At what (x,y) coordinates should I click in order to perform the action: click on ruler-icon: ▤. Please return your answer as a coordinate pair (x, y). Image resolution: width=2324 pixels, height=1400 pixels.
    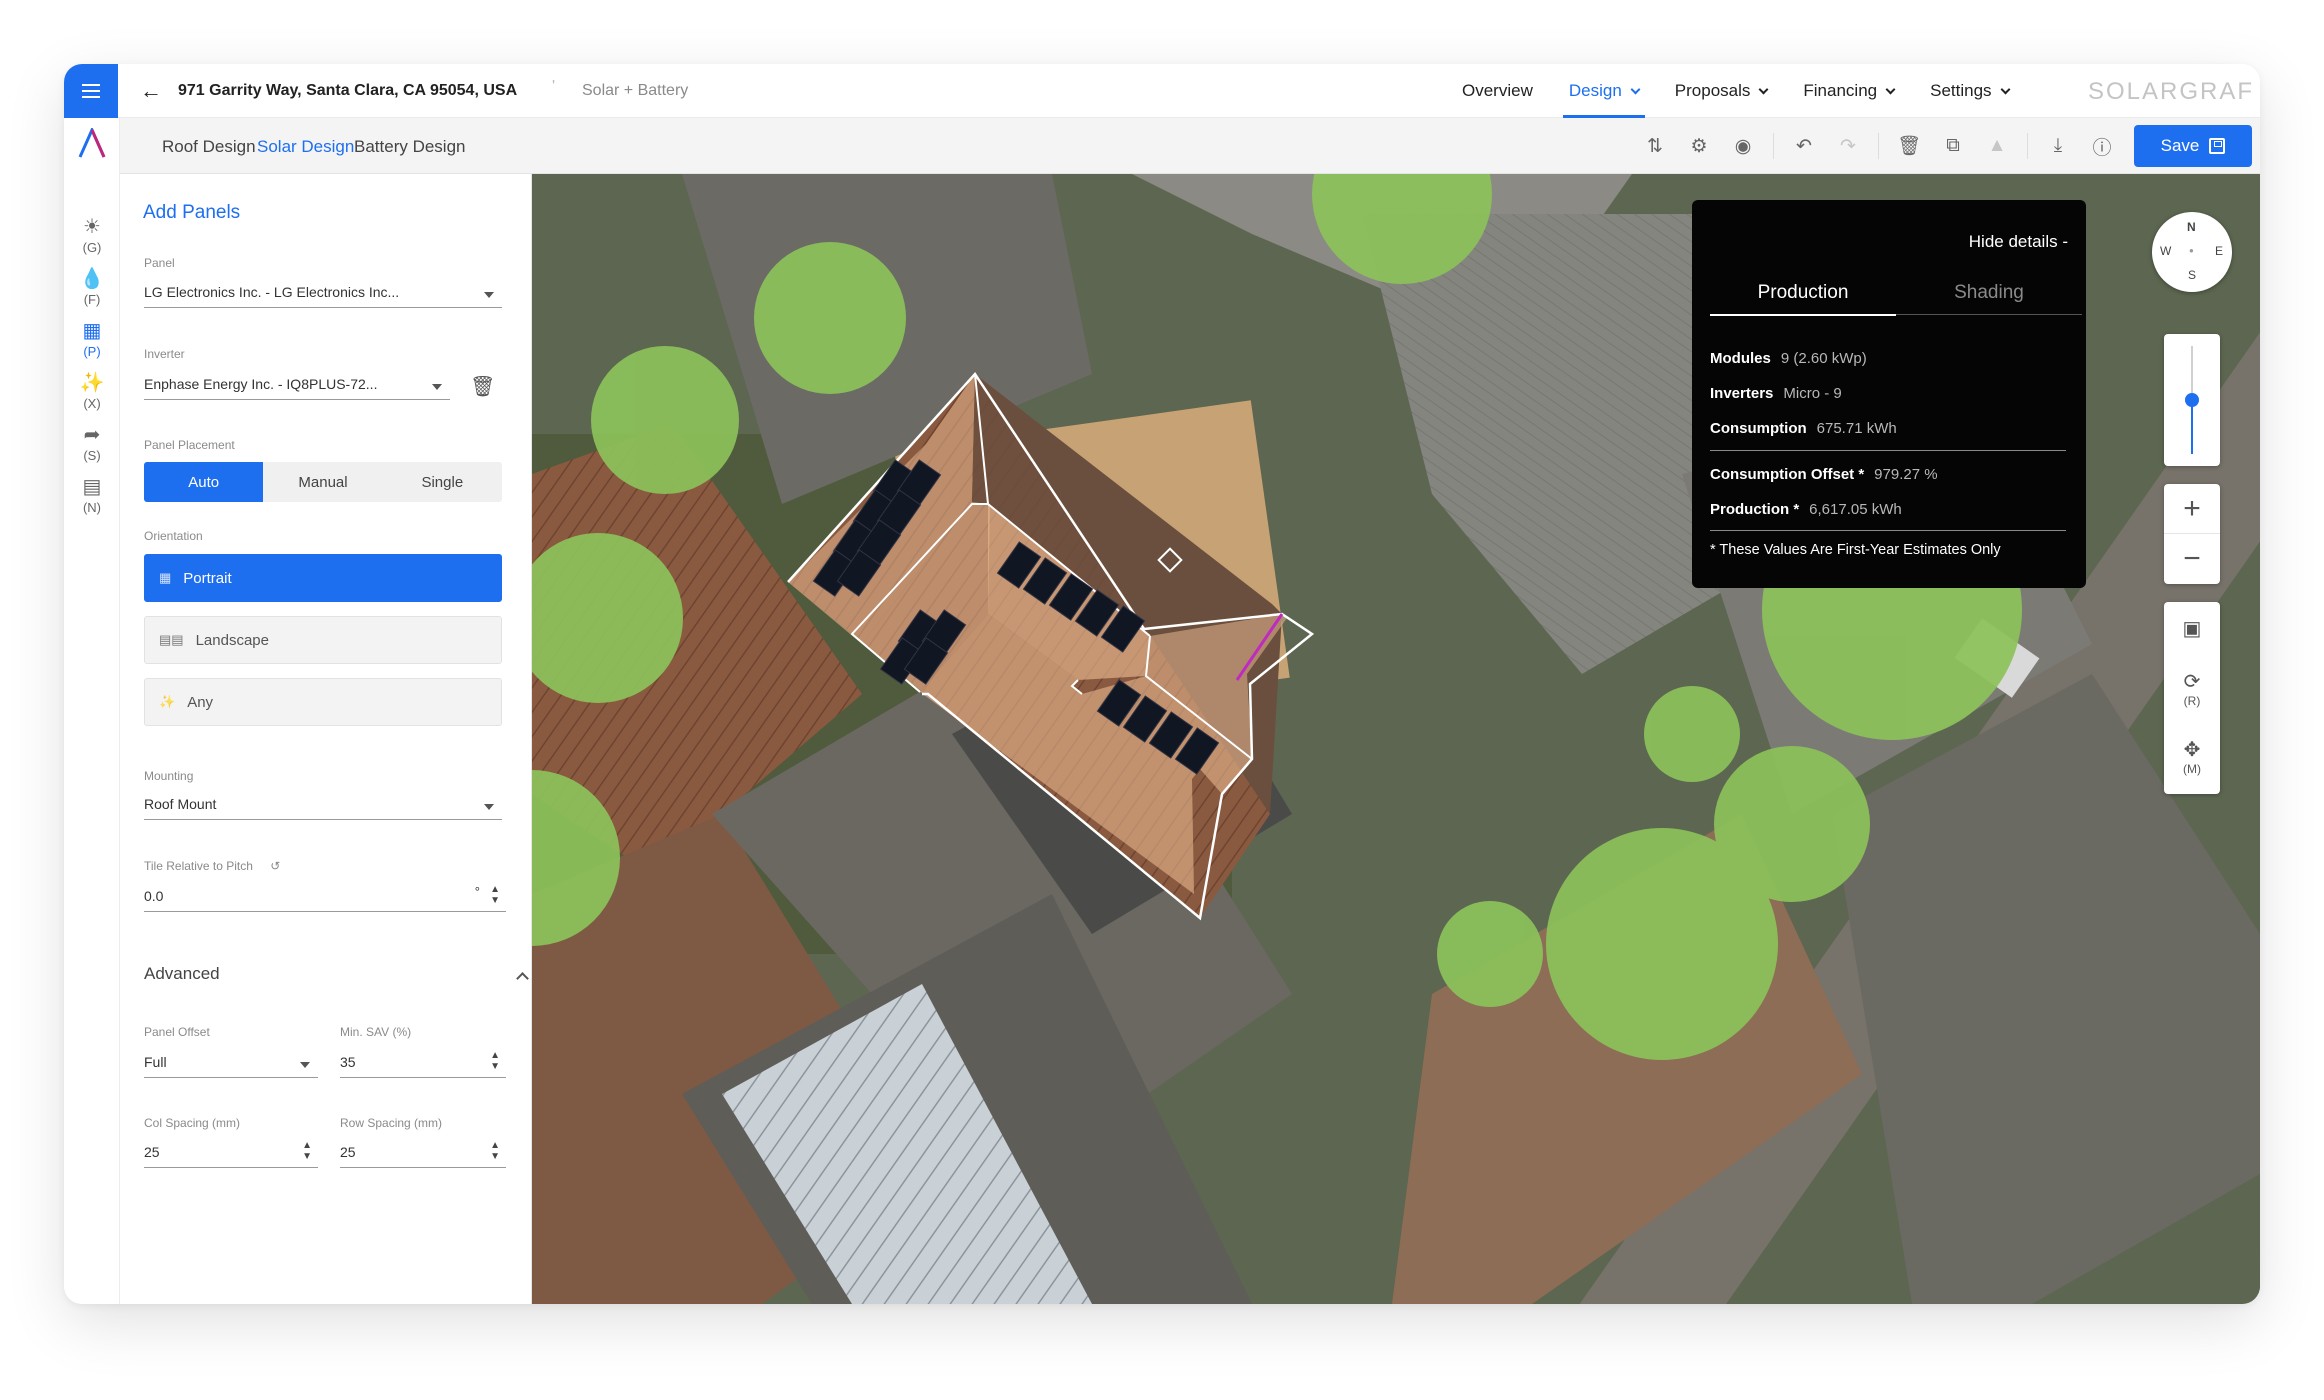
    Looking at the image, I should click on (92, 487).